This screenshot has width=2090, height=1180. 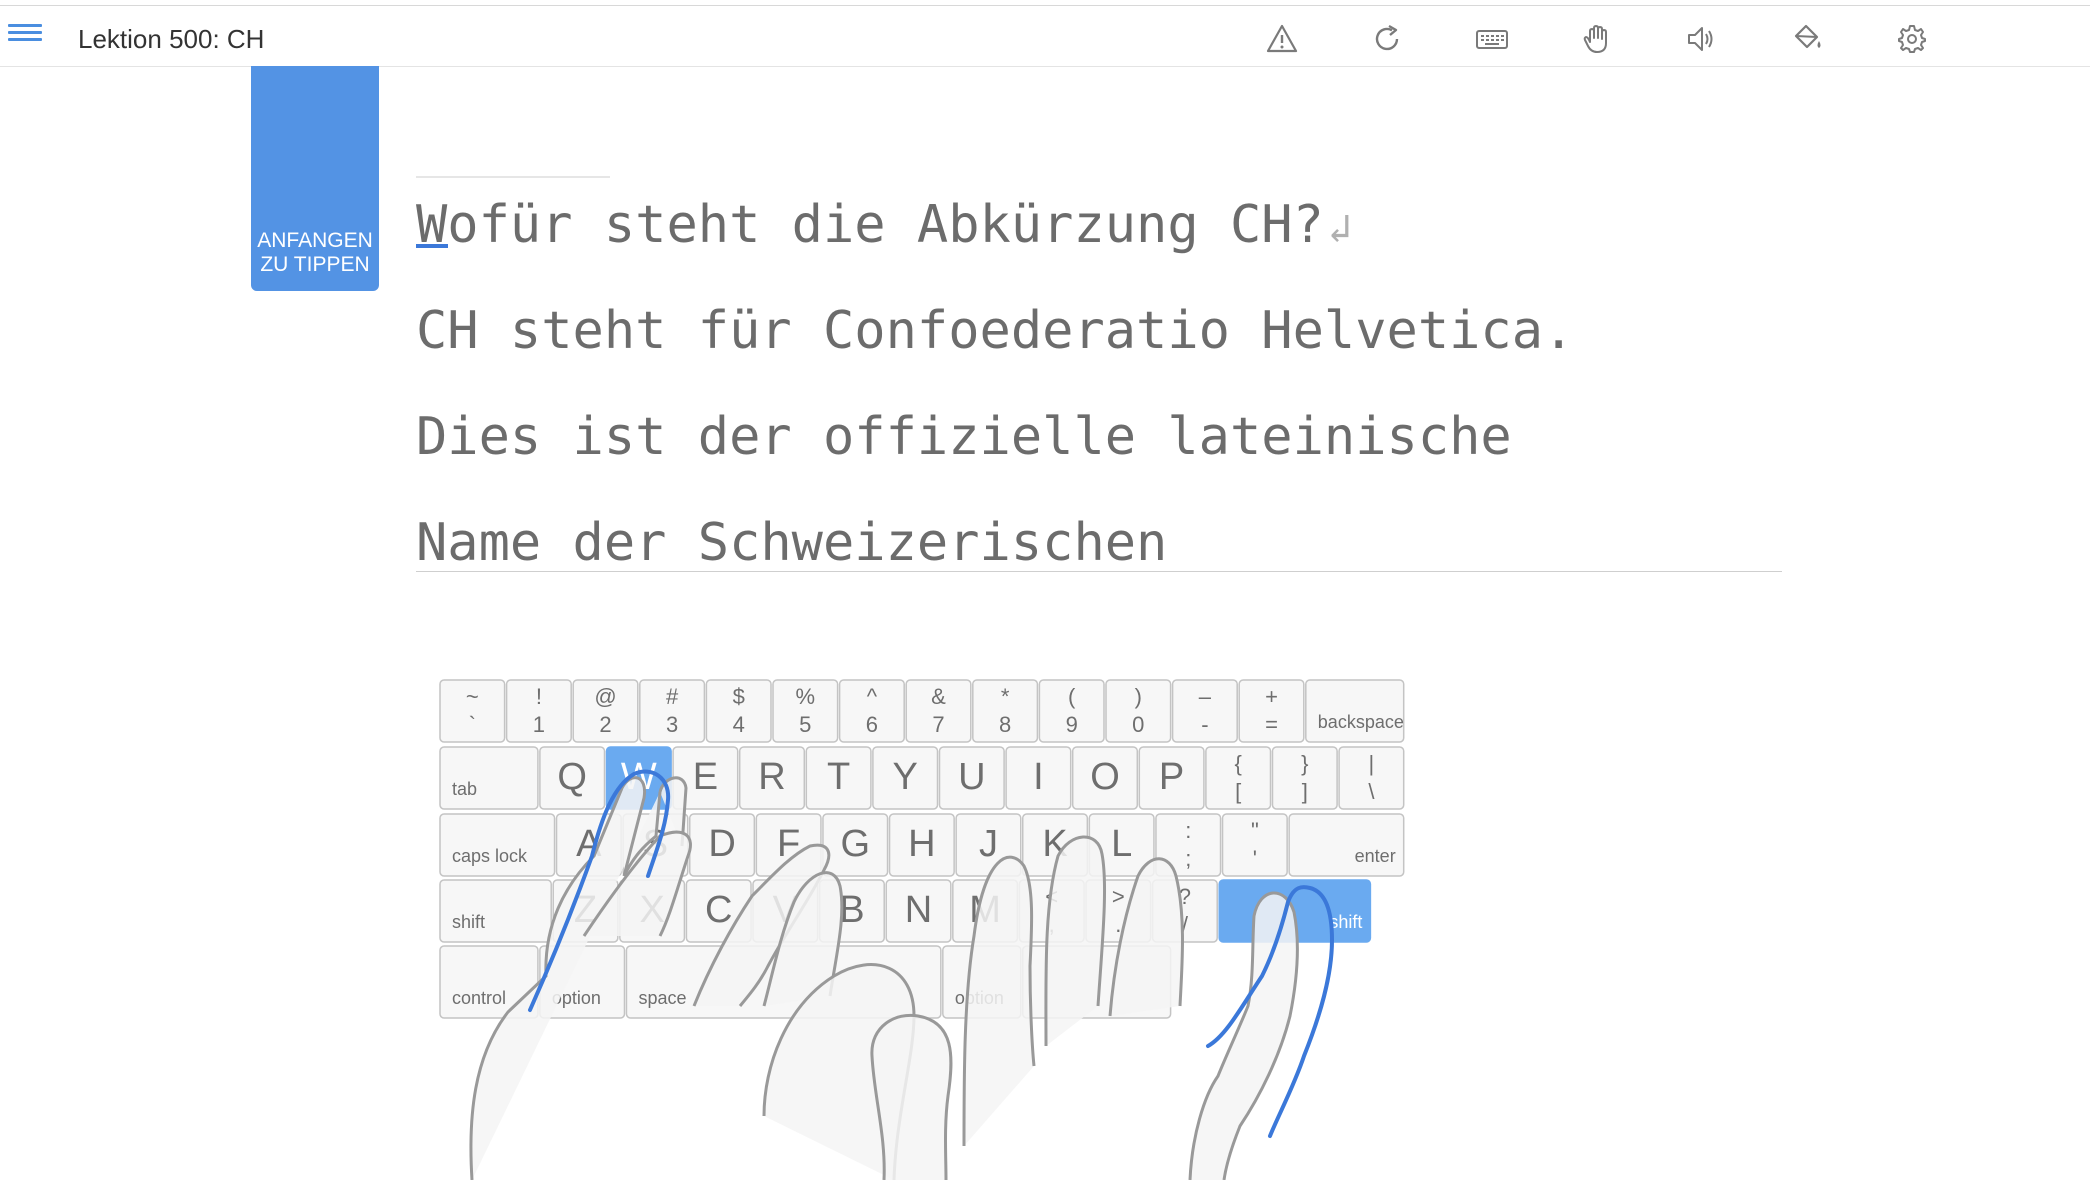 I want to click on key-{-[: {[, so click(x=1238, y=778).